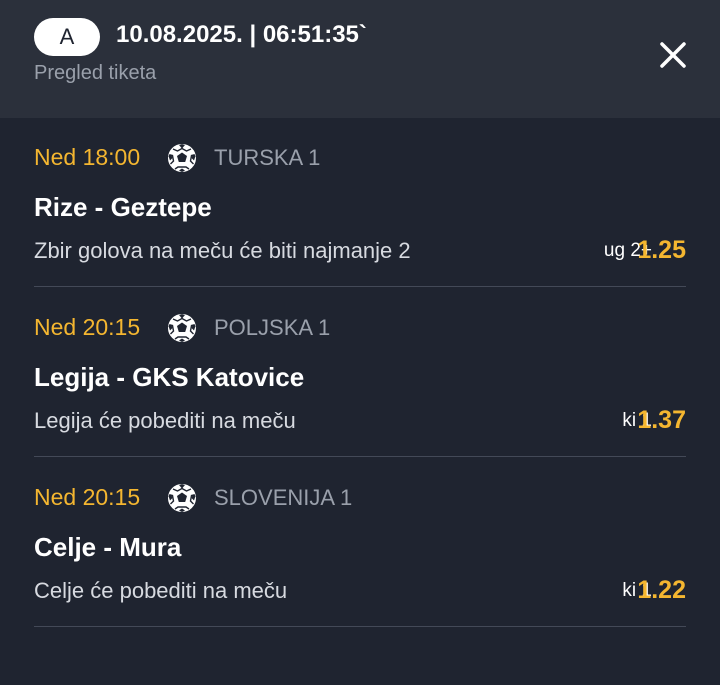 Image resolution: width=720 pixels, height=685 pixels. I want to click on page-title: Pregled tiketa, so click(95, 73).